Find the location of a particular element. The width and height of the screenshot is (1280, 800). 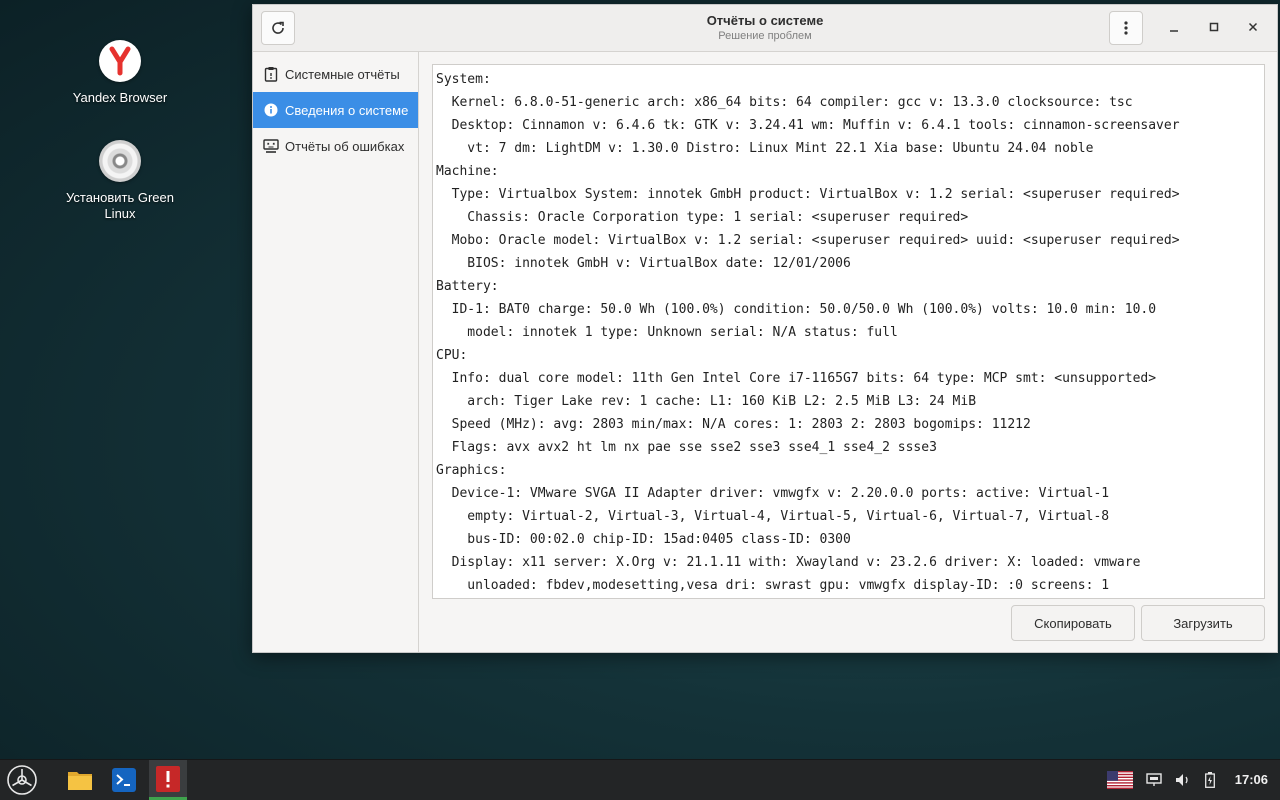

report-line: Battery: is located at coordinates (467, 286).